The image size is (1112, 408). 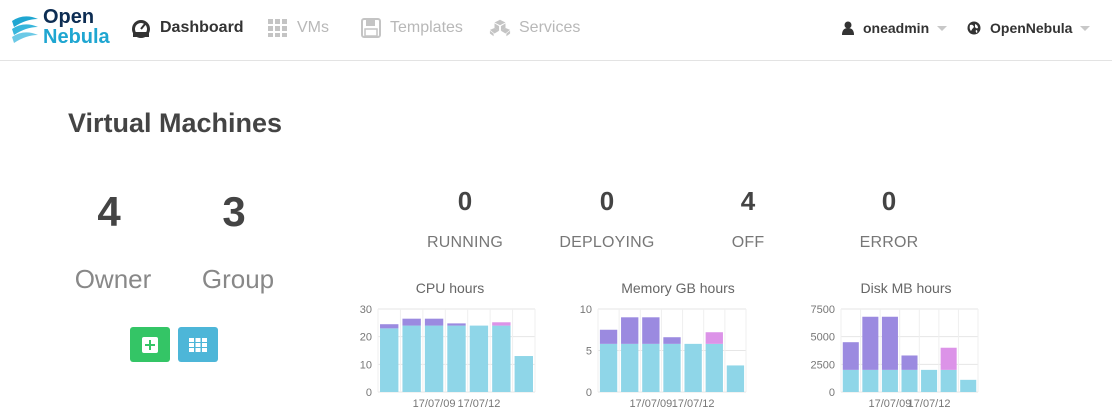 I want to click on nav-templates: Templates, so click(x=411, y=28).